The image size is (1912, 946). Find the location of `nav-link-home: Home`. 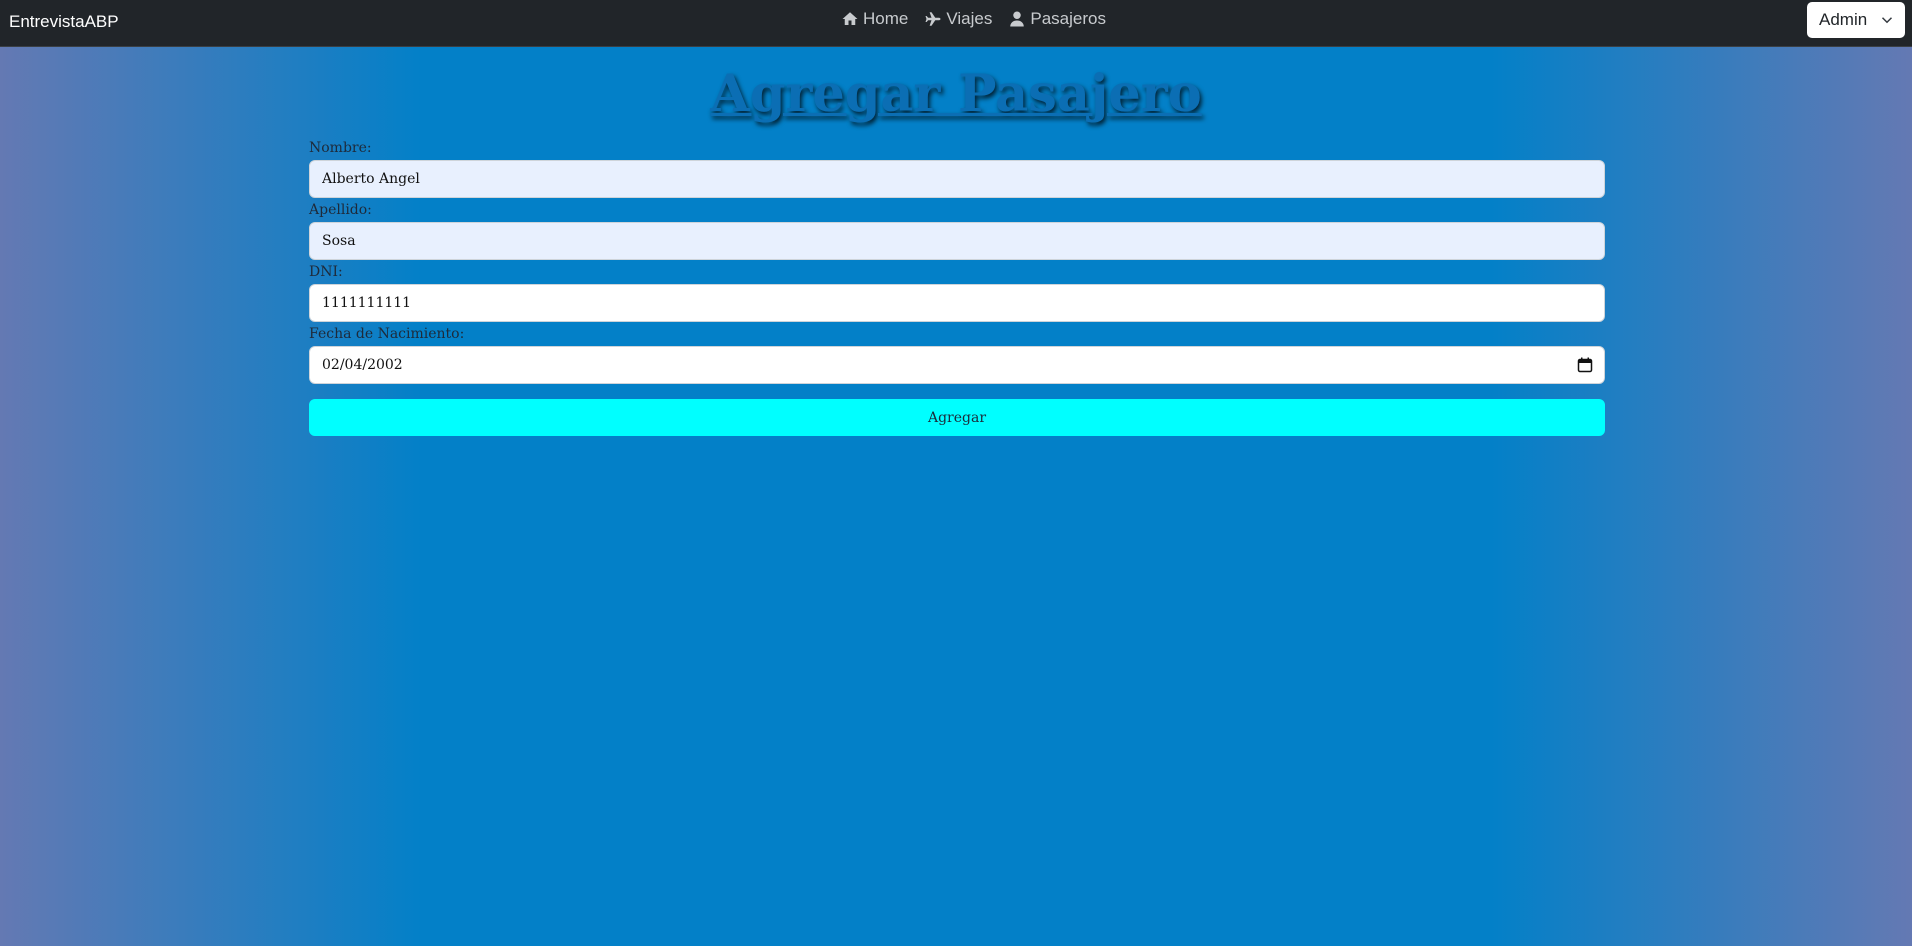

nav-link-home: Home is located at coordinates (874, 19).